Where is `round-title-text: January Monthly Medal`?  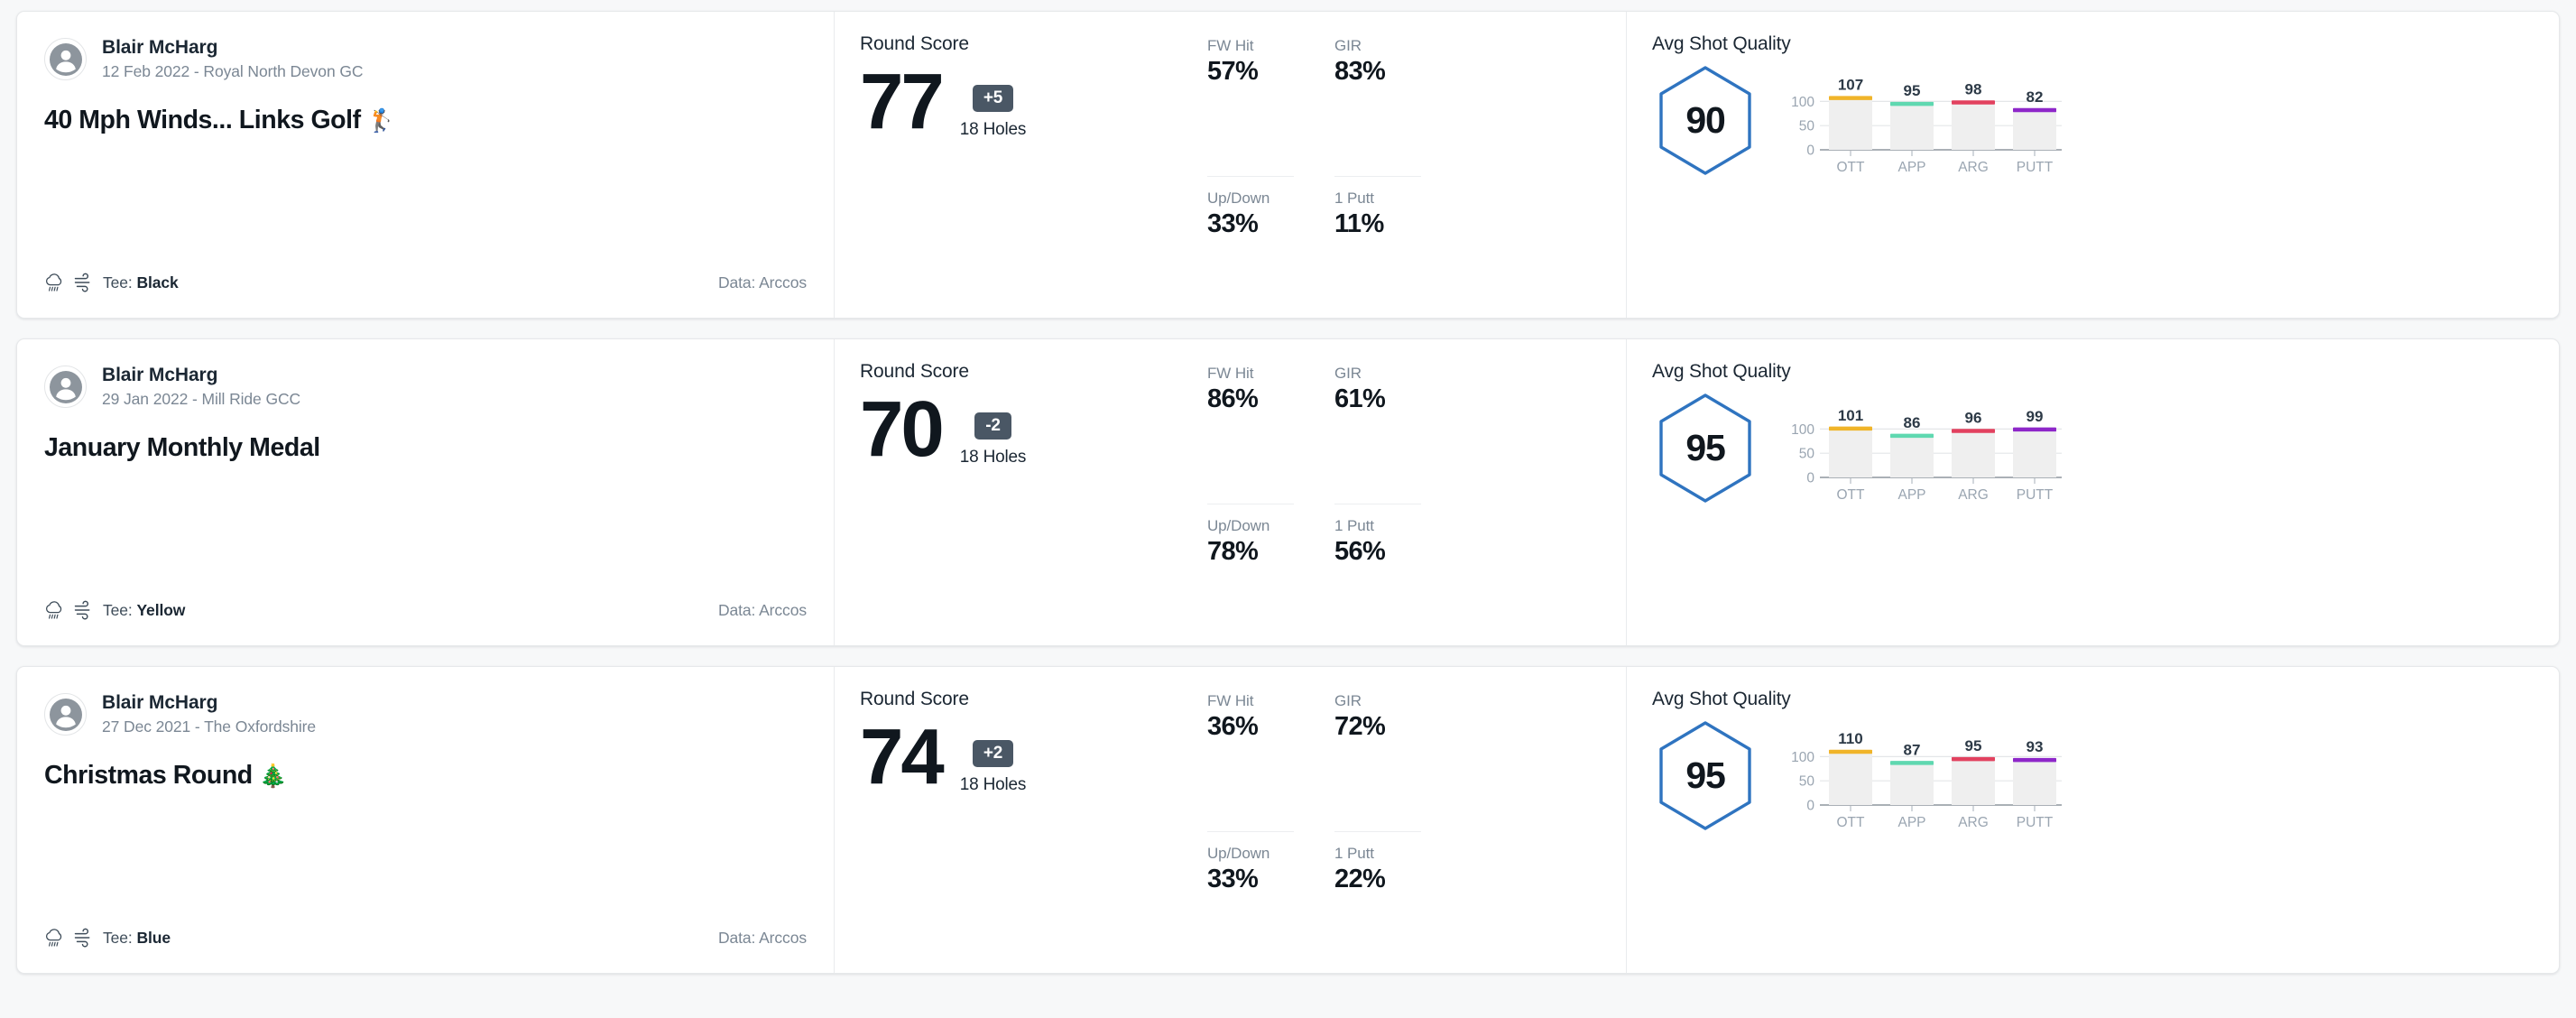 round-title-text: January Monthly Medal is located at coordinates (182, 447).